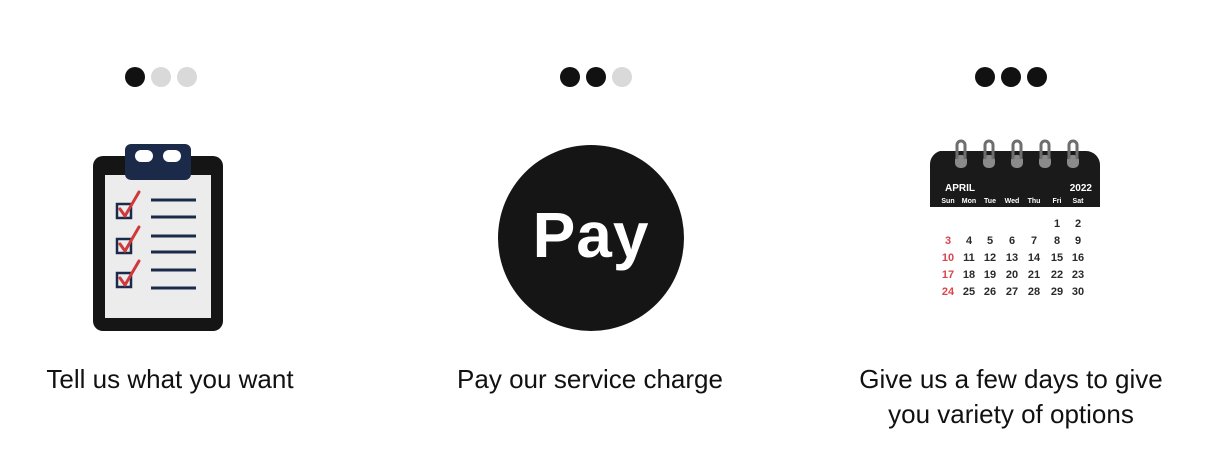 The height and width of the screenshot is (471, 1219). I want to click on calendar-day: 16, so click(1078, 258).